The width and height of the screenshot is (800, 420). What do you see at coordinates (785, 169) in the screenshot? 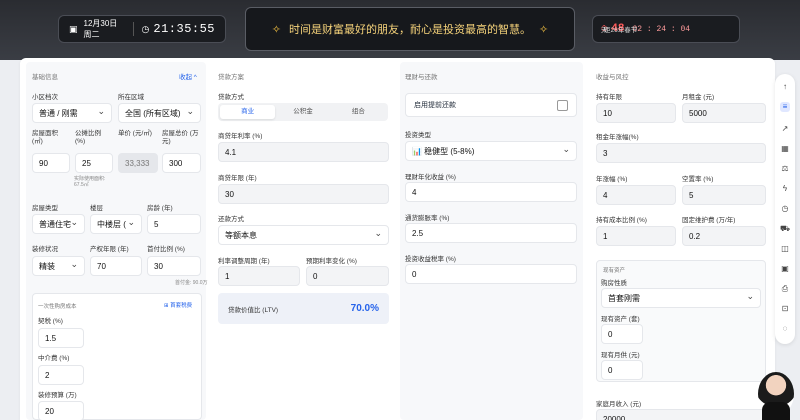
I see `scale-icon: ⚖` at bounding box center [785, 169].